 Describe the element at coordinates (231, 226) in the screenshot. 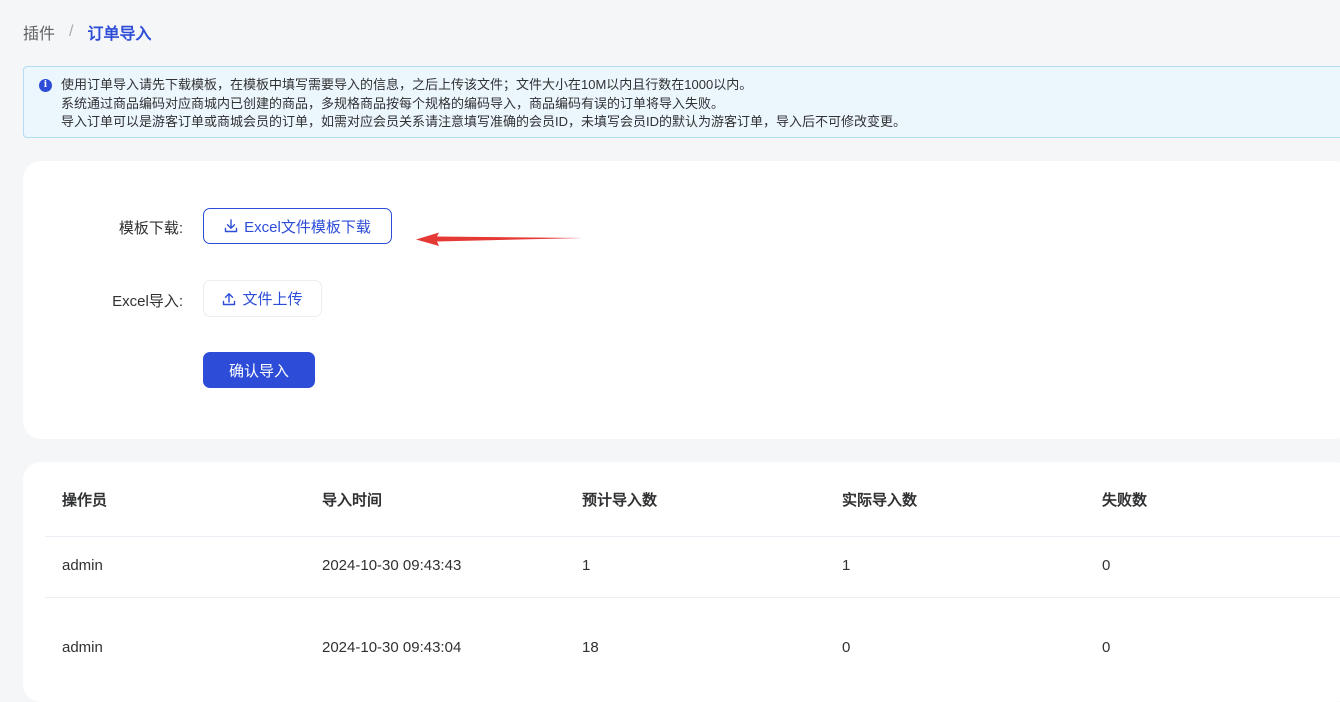

I see `download-icon` at that location.